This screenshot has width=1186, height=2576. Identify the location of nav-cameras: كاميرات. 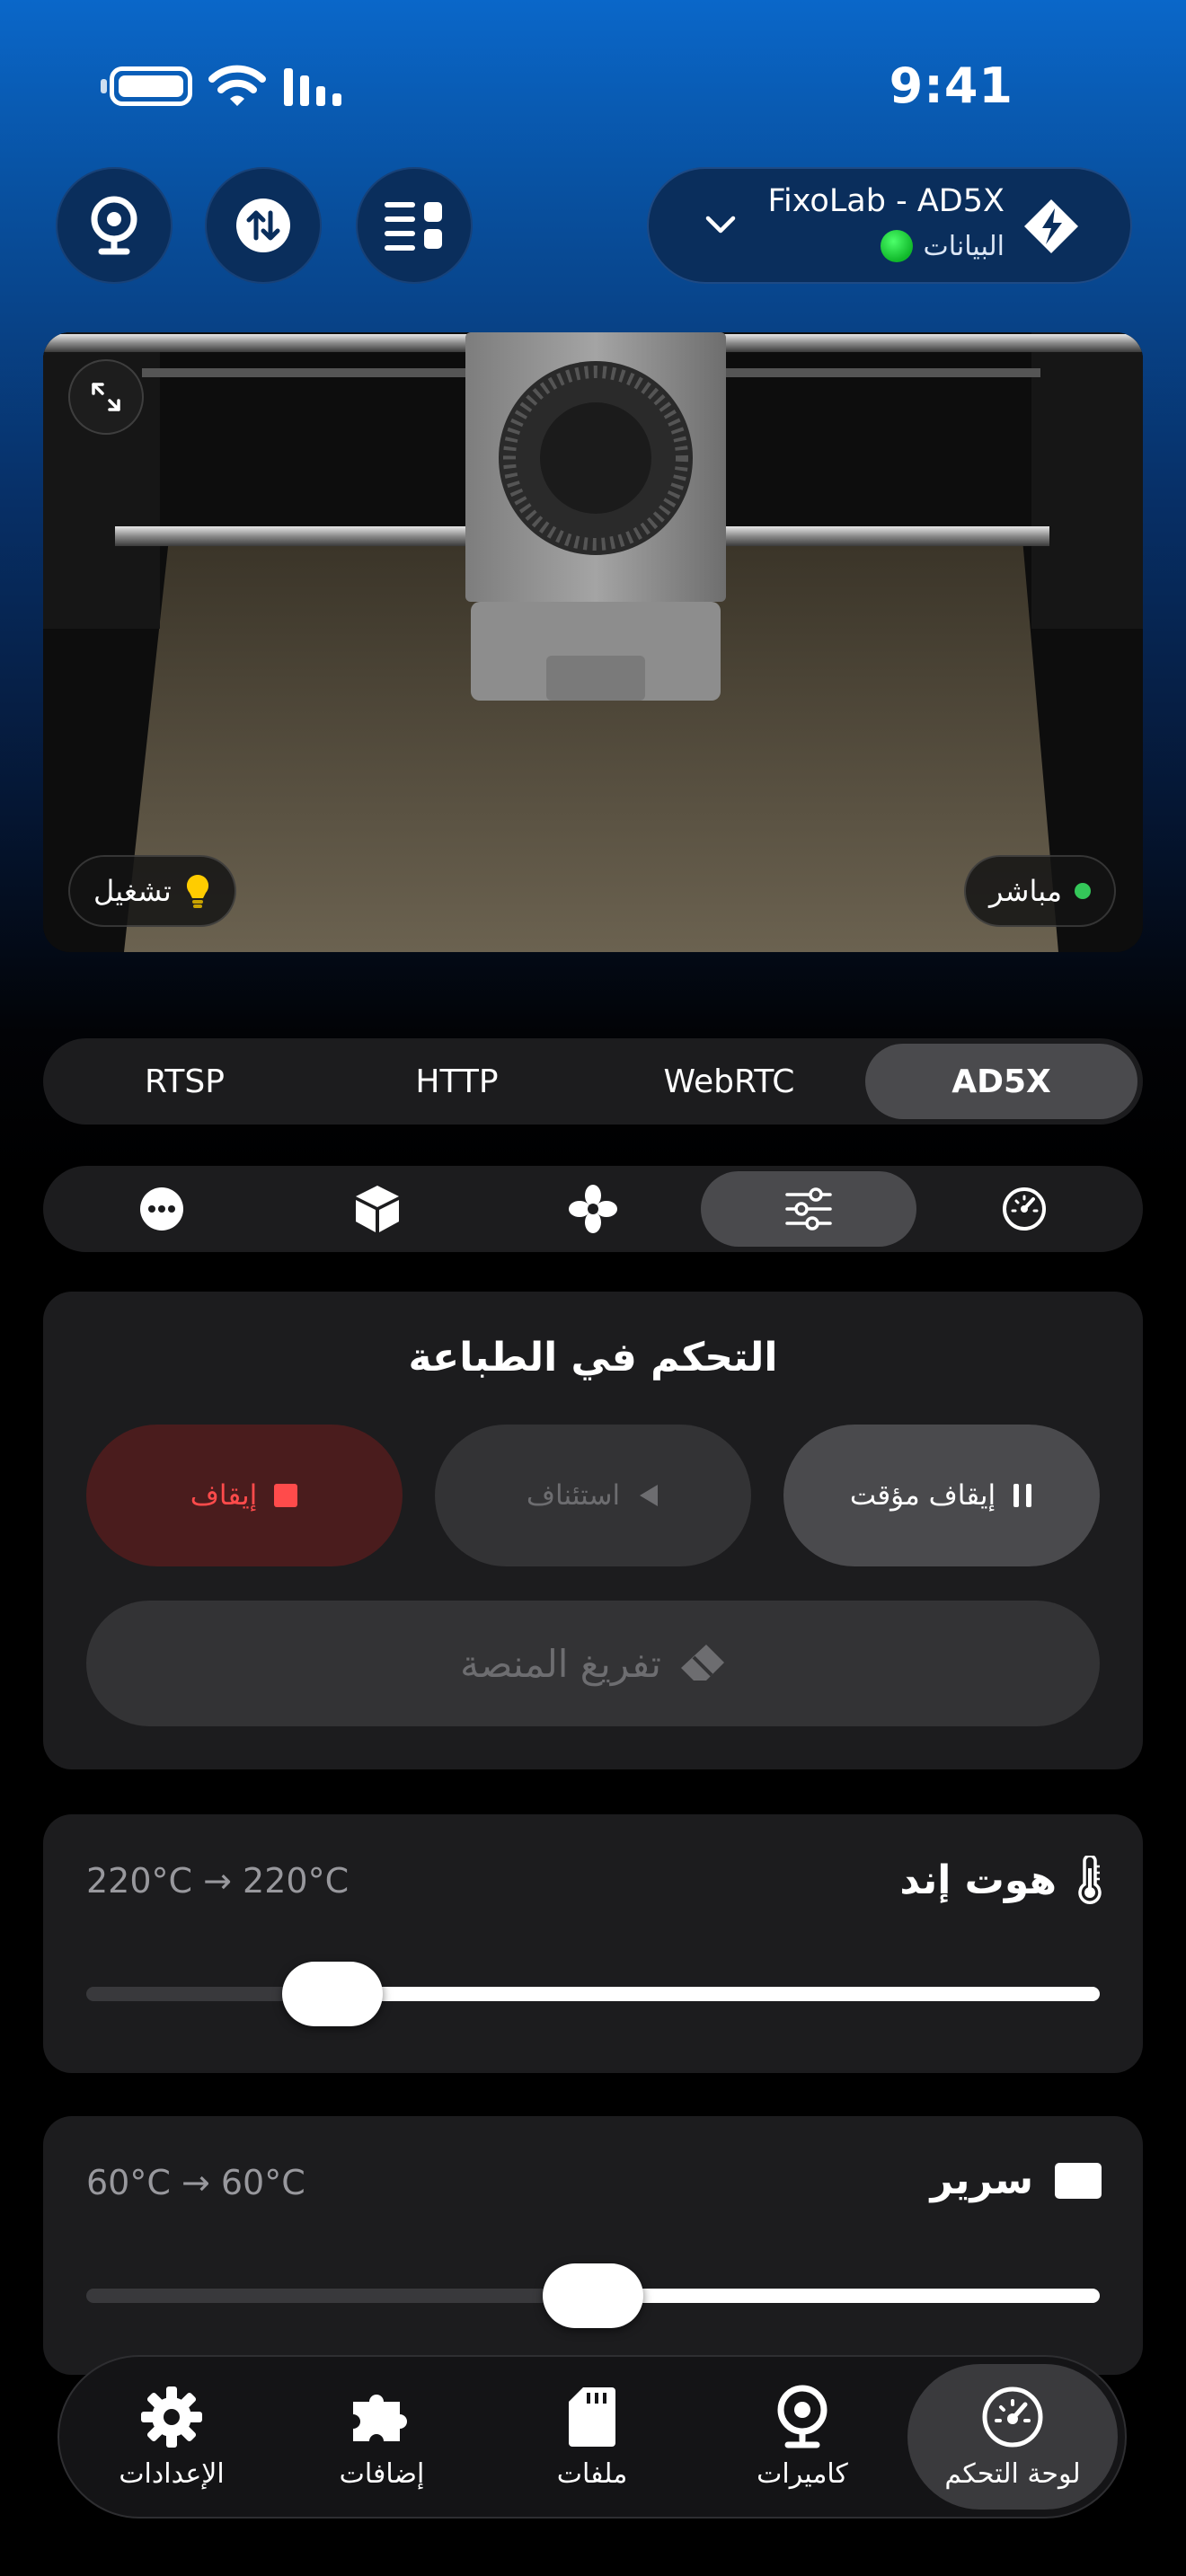
(802, 2437).